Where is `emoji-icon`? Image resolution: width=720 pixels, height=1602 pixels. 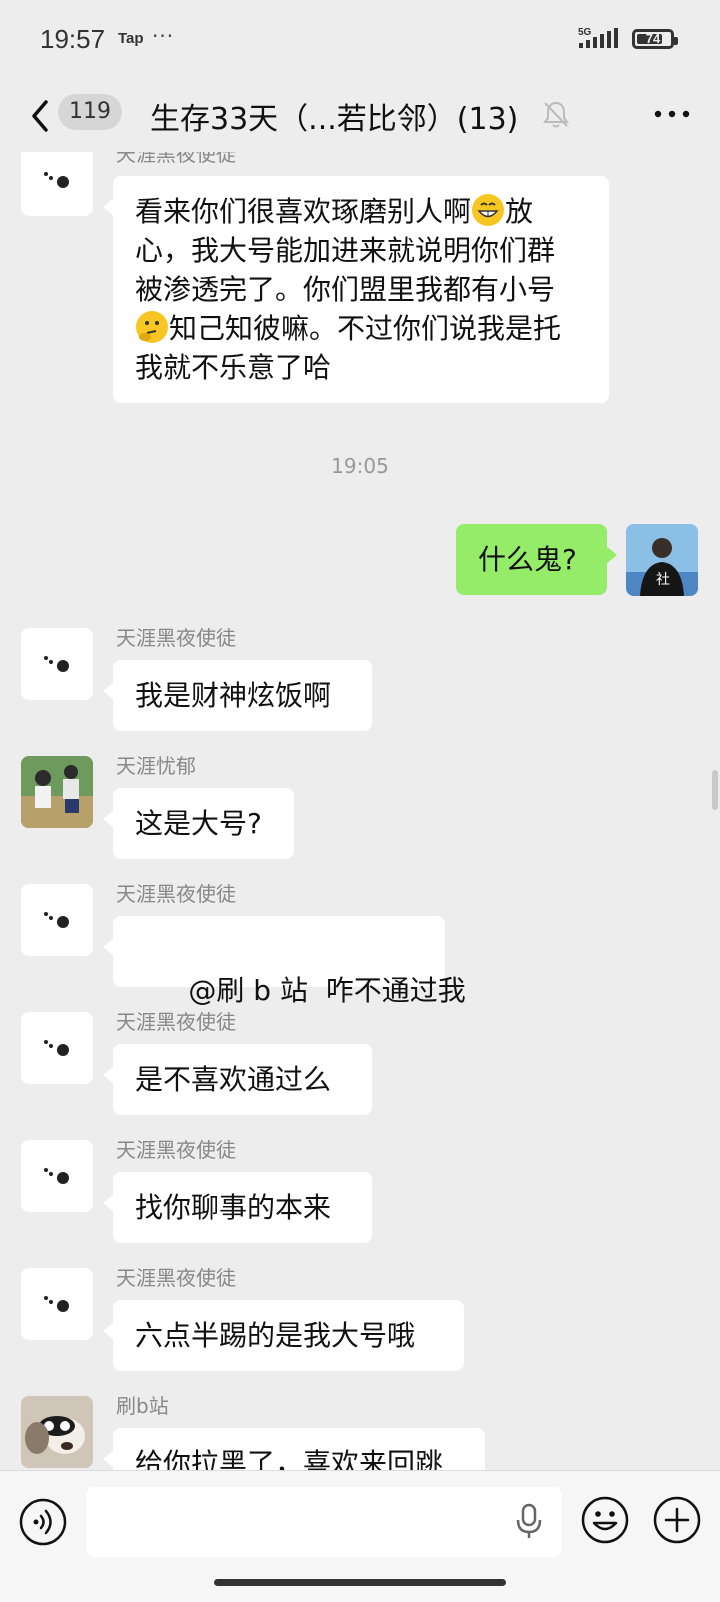
emoji-icon is located at coordinates (605, 1520).